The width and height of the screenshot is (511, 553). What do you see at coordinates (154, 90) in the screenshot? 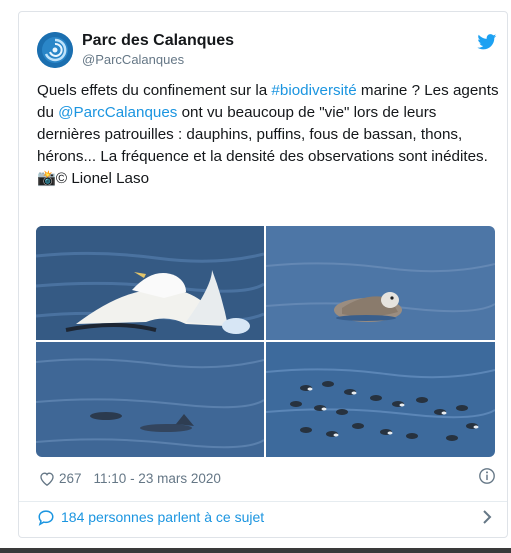
I see `tweet-text-part: Quels effets du confinement sur la` at bounding box center [154, 90].